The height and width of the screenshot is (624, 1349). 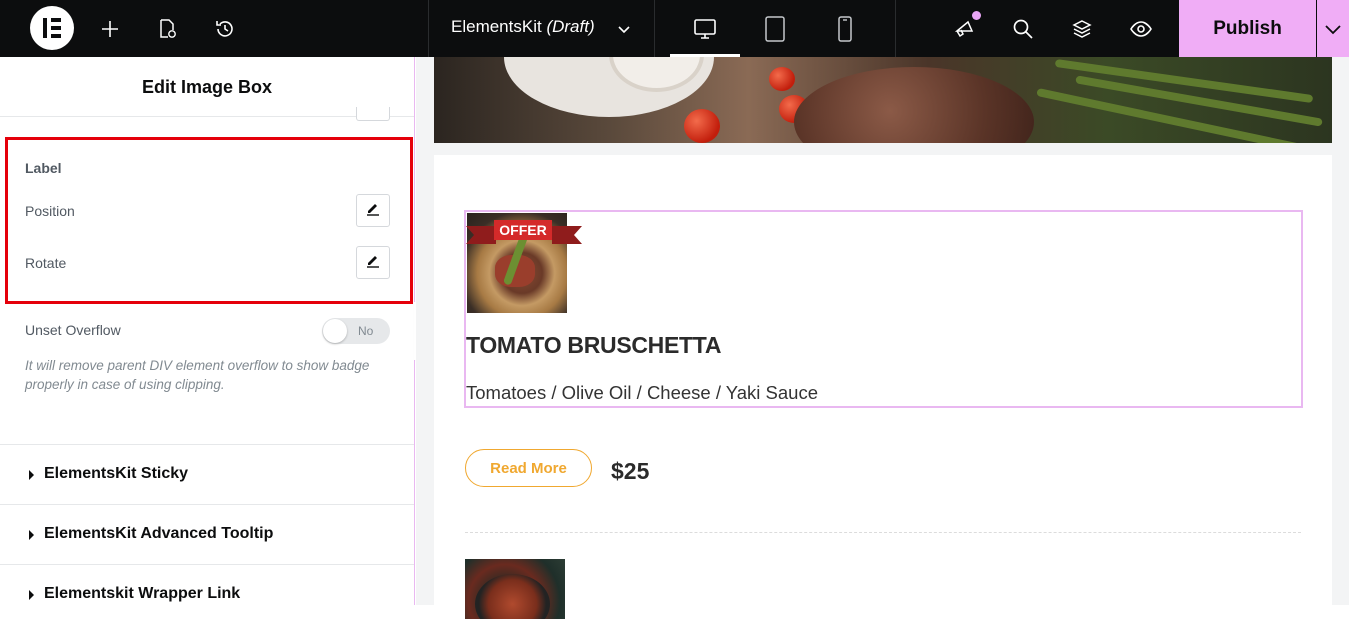 What do you see at coordinates (167, 29) in the screenshot?
I see `page-settings-icon` at bounding box center [167, 29].